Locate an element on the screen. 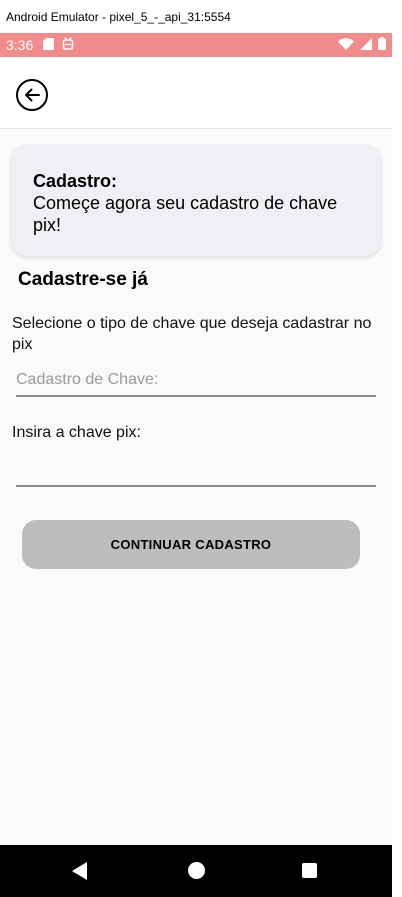 This screenshot has height=897, width=402. section-title: Cadastre-se já is located at coordinates (83, 279).